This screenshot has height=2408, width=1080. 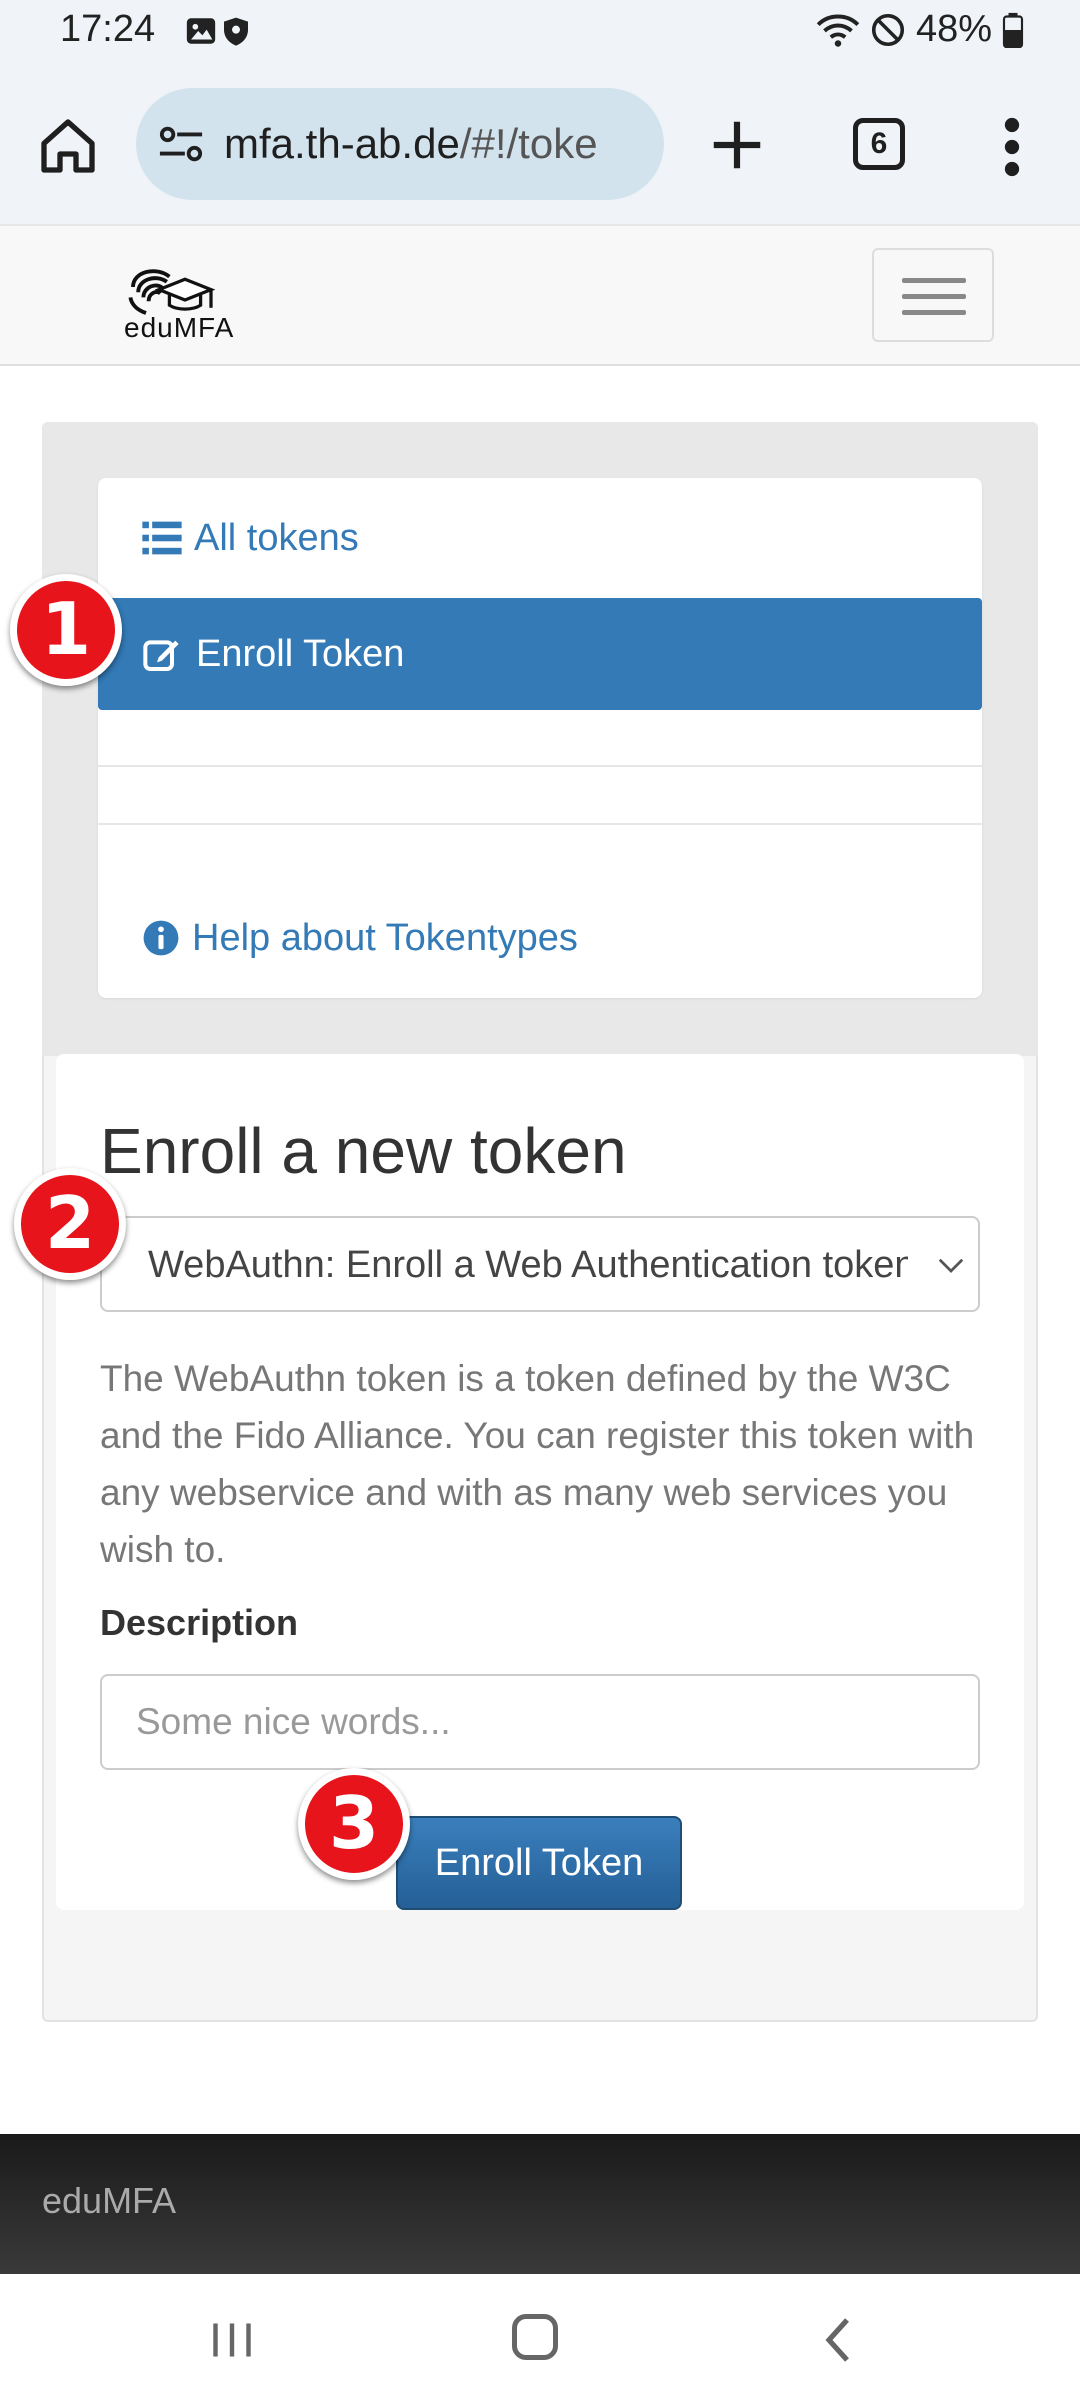 I want to click on menu-item-label: Help about Tokentypes, so click(x=385, y=937).